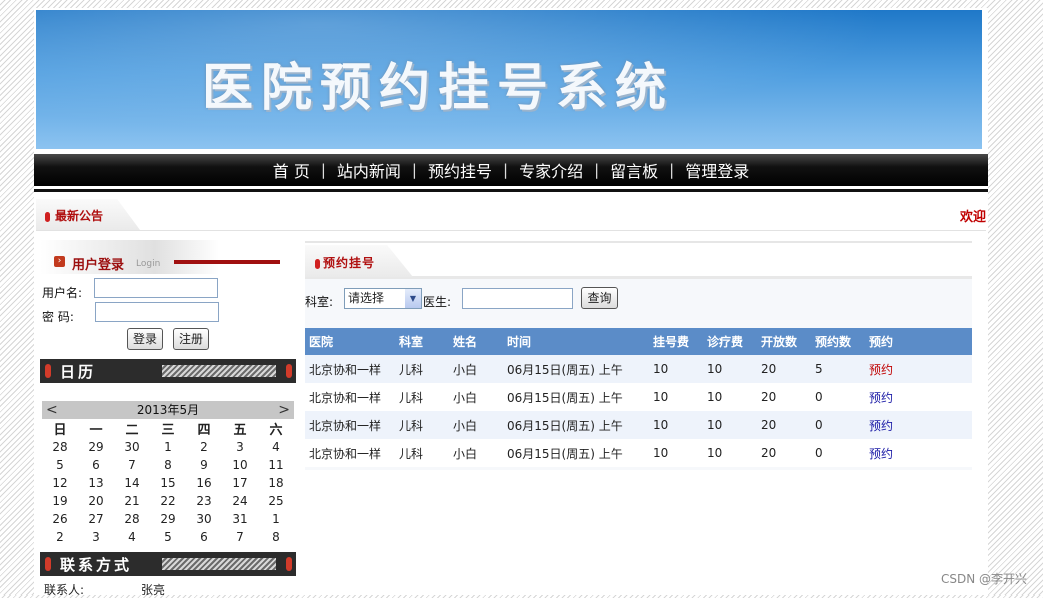  Describe the element at coordinates (369, 170) in the screenshot. I see `nav-news: 站内新闻` at that location.